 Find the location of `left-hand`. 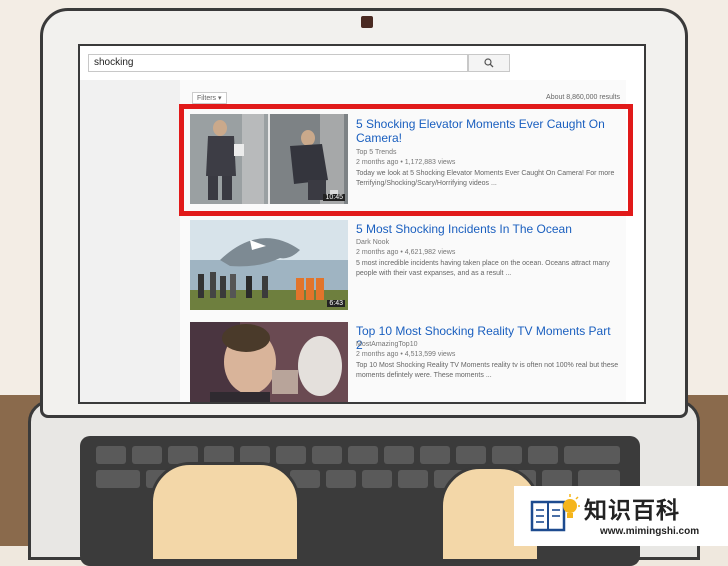

left-hand is located at coordinates (225, 512).